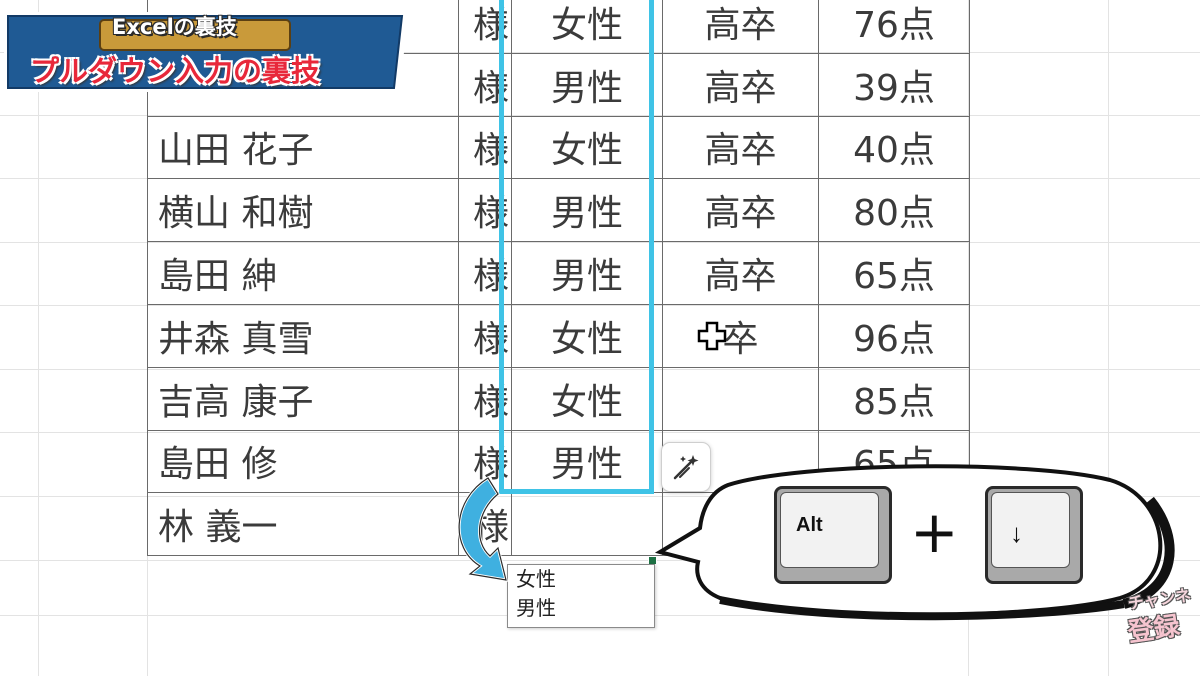  What do you see at coordinates (580, 532) in the screenshot?
I see `active-cell` at bounding box center [580, 532].